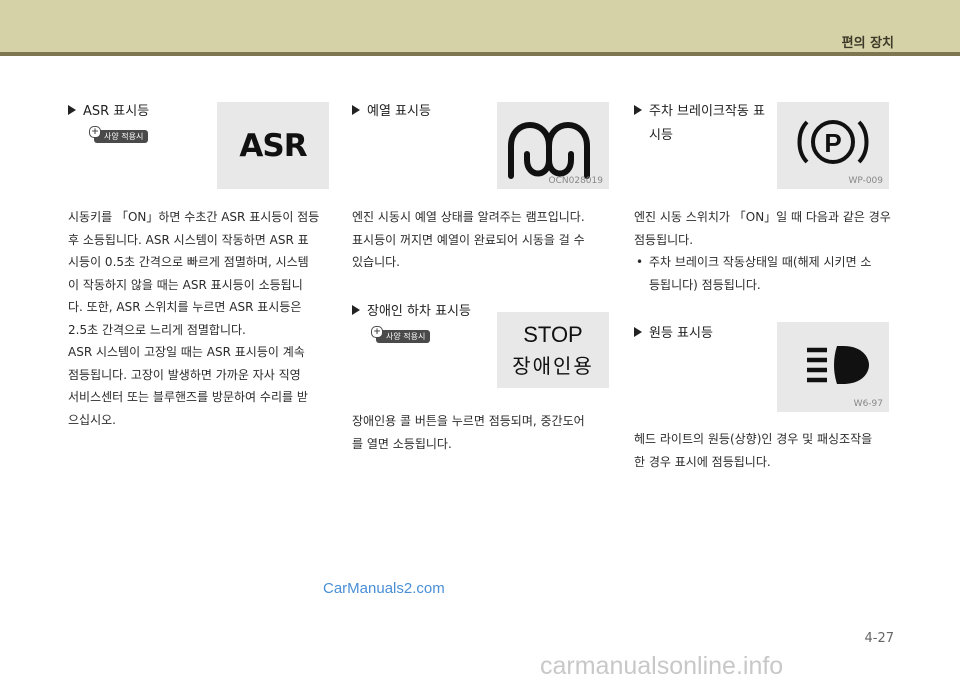  What do you see at coordinates (468, 421) in the screenshot?
I see `text-line: 장애인용 콜 버튼을 누르면 점등되며, 중간도어` at bounding box center [468, 421].